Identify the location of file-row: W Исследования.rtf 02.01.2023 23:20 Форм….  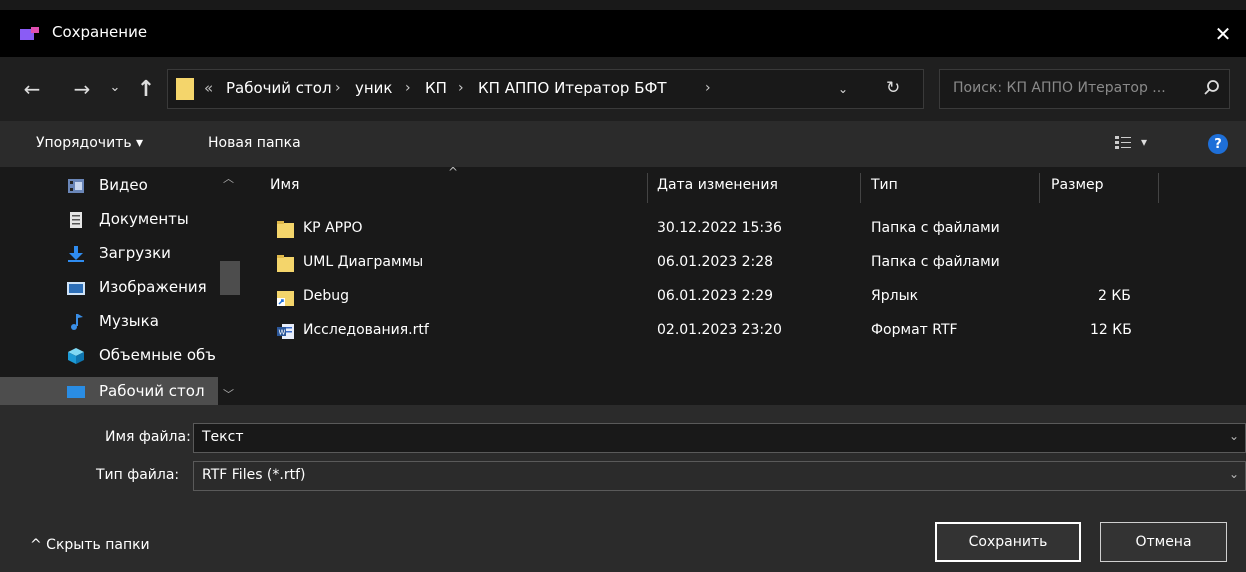
(744, 332).